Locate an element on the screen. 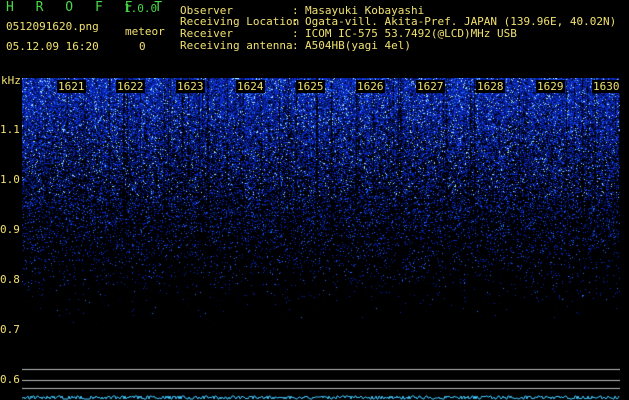 This screenshot has height=400, width=629. info-value-antenna: A504HB(yagi 4el) is located at coordinates (358, 45).